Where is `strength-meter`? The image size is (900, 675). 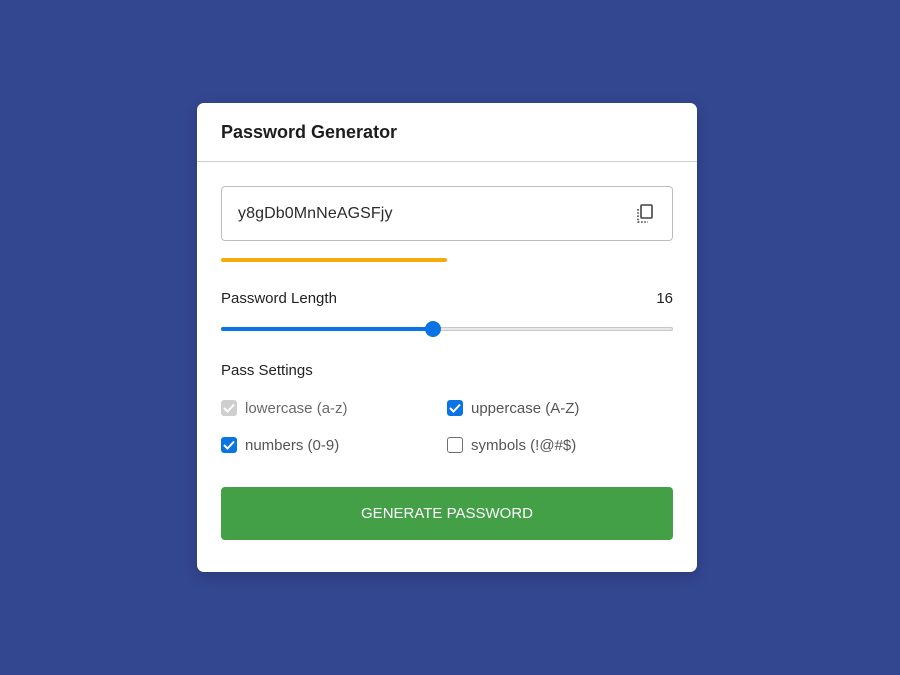
strength-meter is located at coordinates (447, 260).